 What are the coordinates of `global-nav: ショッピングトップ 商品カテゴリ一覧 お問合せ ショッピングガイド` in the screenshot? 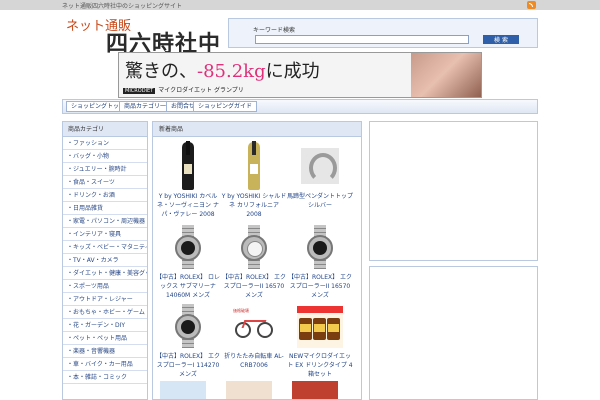 It's located at (300, 106).